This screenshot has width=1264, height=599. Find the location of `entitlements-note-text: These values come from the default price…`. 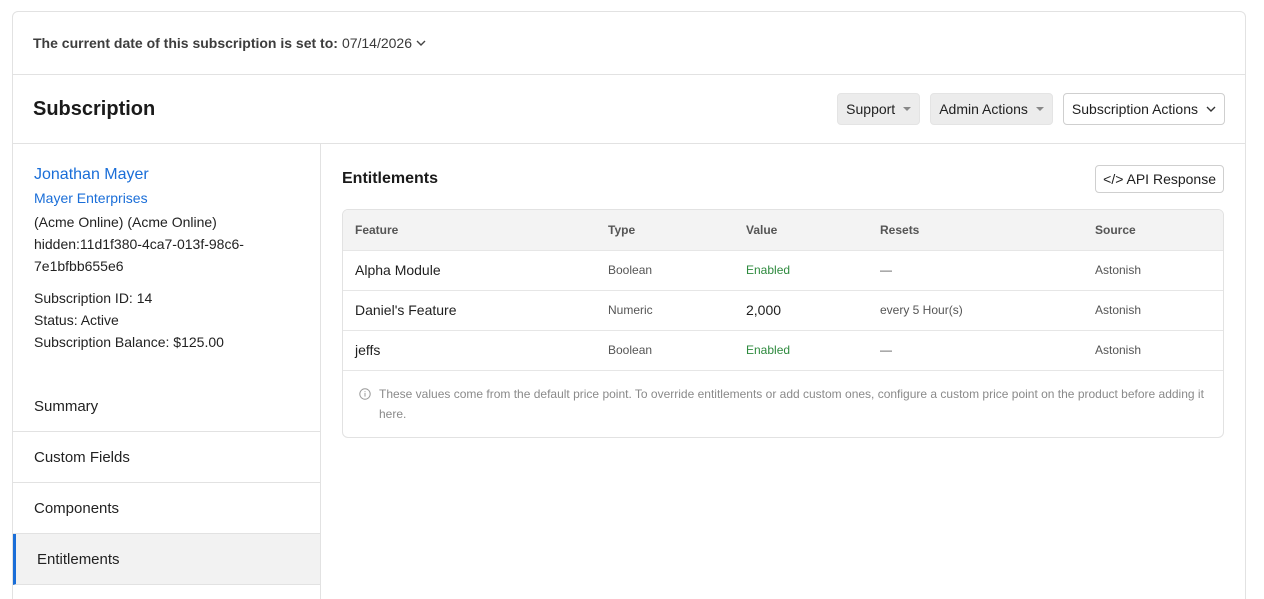

entitlements-note-text: These values come from the default price… is located at coordinates (791, 404).